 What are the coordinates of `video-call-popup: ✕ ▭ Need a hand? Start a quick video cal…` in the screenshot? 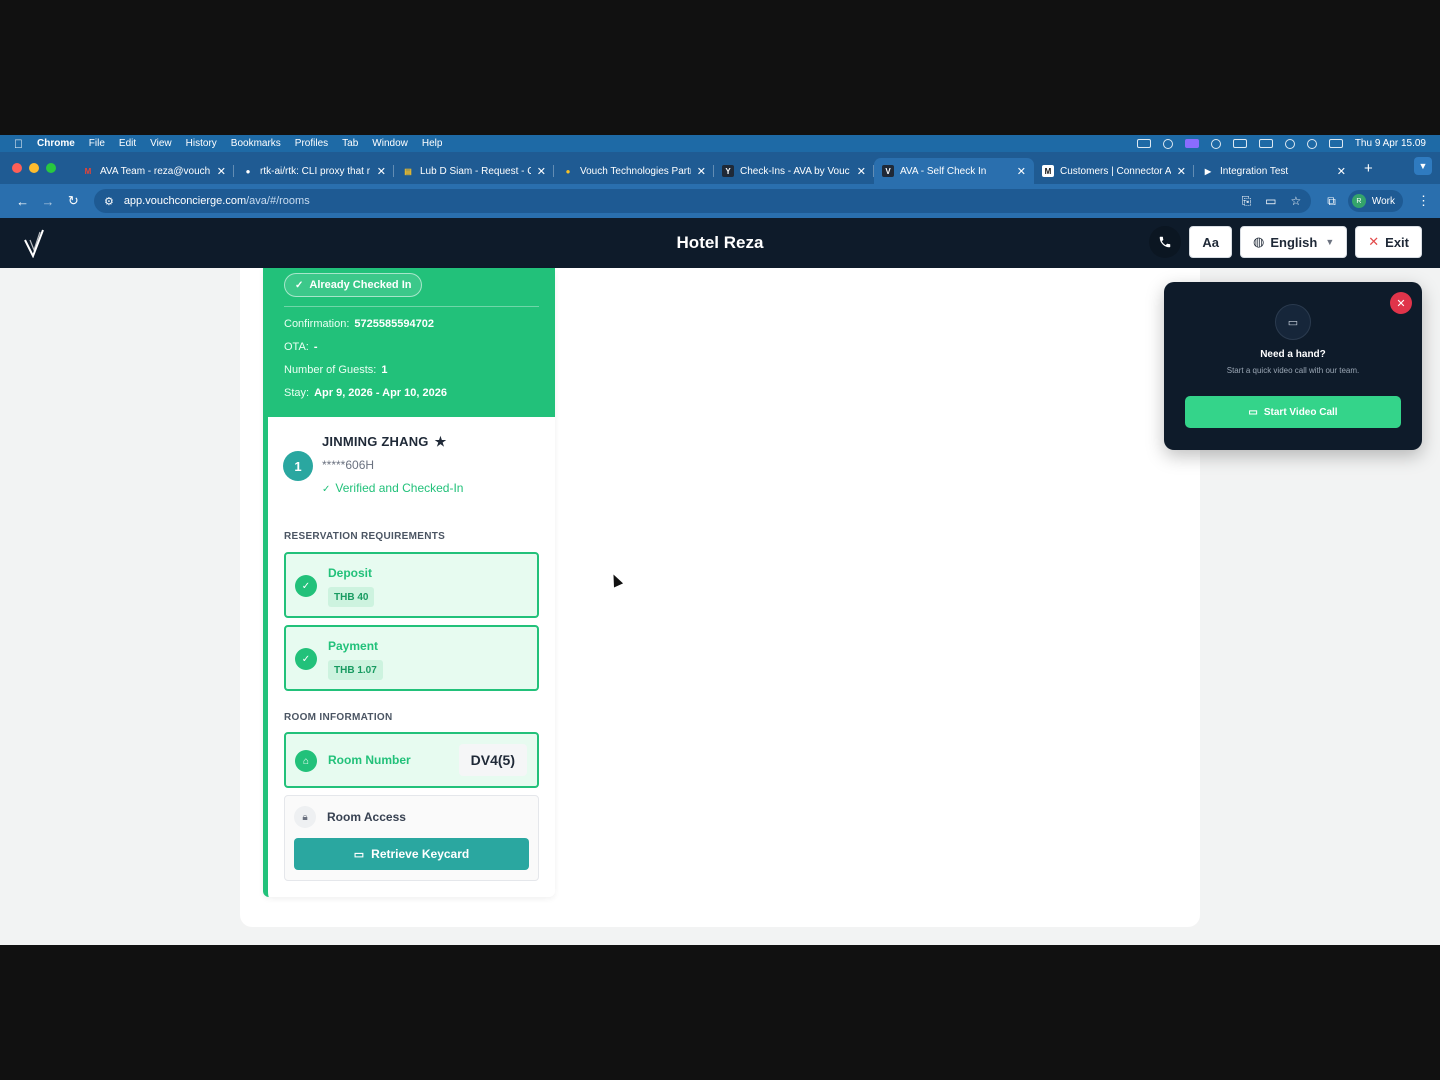 It's located at (1293, 366).